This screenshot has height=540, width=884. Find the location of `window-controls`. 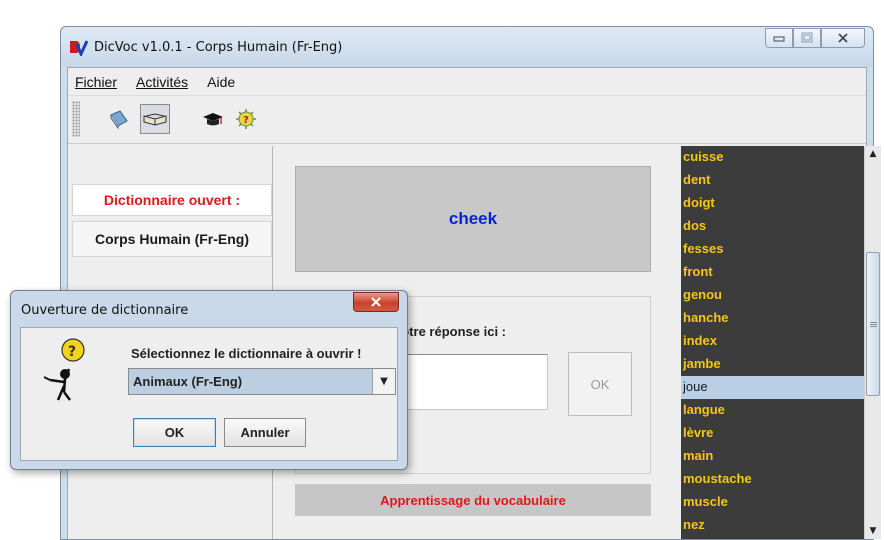

window-controls is located at coordinates (815, 38).